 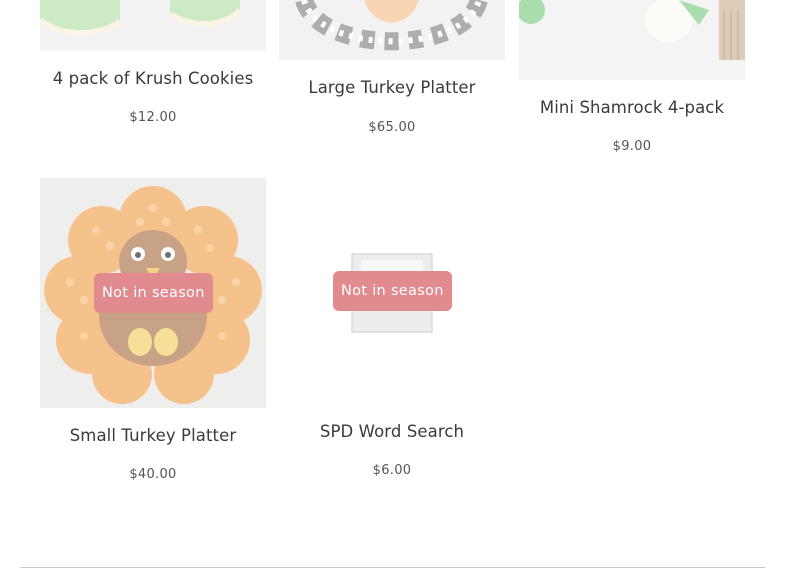 What do you see at coordinates (392, 30) in the screenshot?
I see `product-image-large-turkey-platter` at bounding box center [392, 30].